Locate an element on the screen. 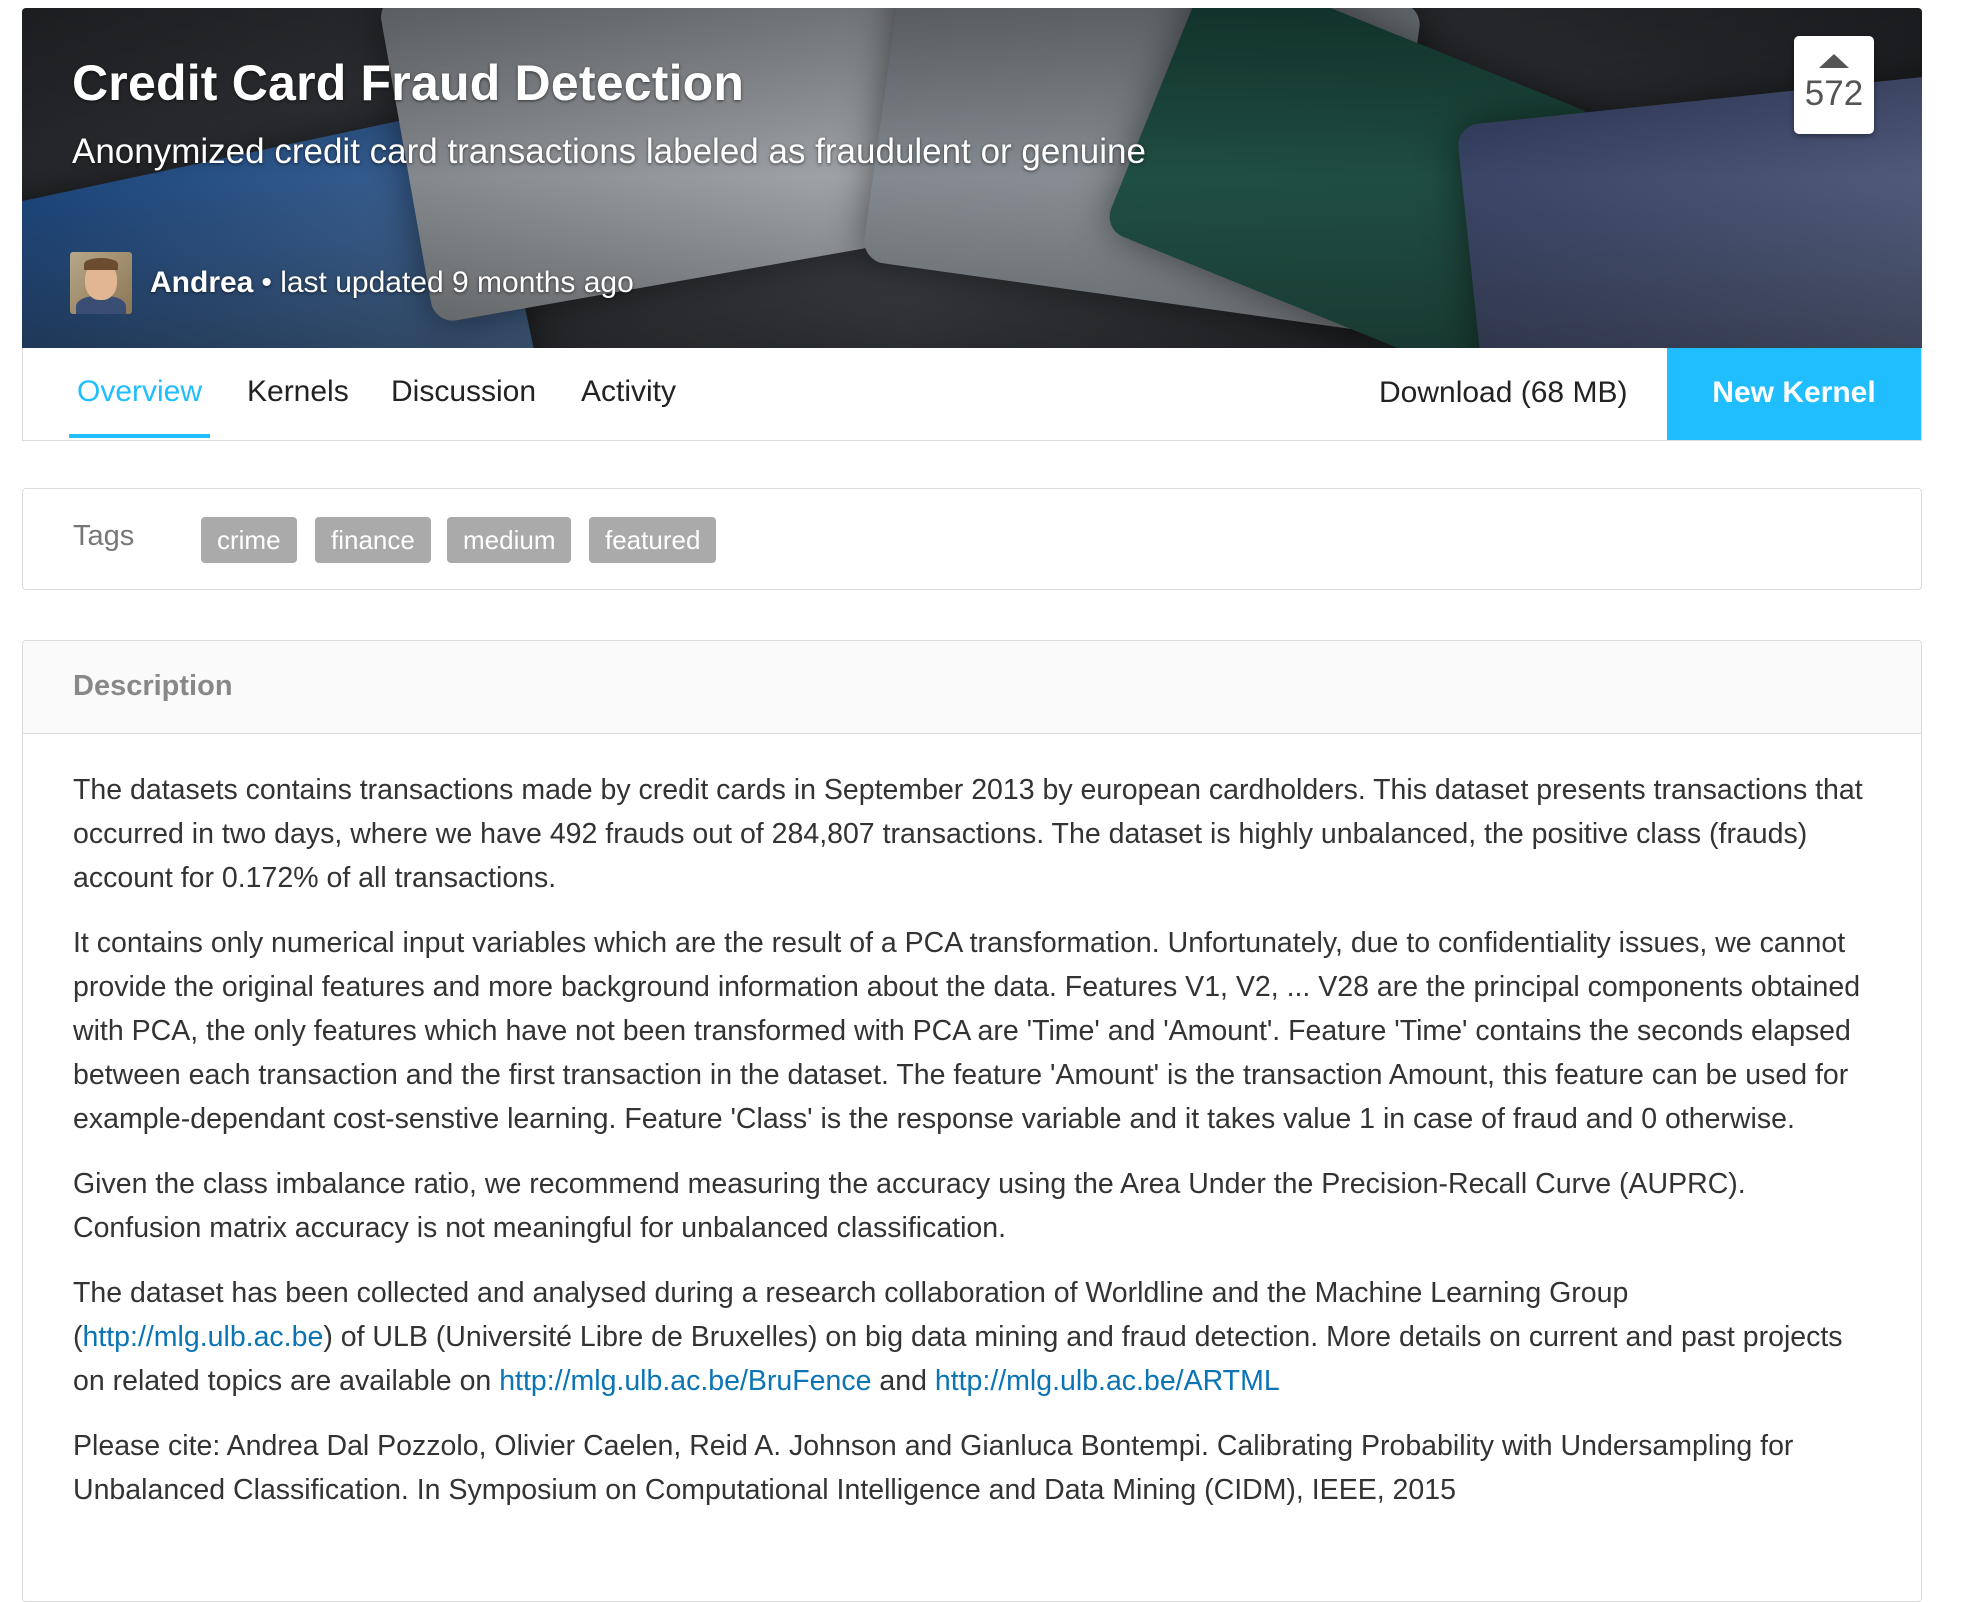 The image size is (1970, 1602). dataset-title: Credit Card Fraud Detection is located at coordinates (408, 83).